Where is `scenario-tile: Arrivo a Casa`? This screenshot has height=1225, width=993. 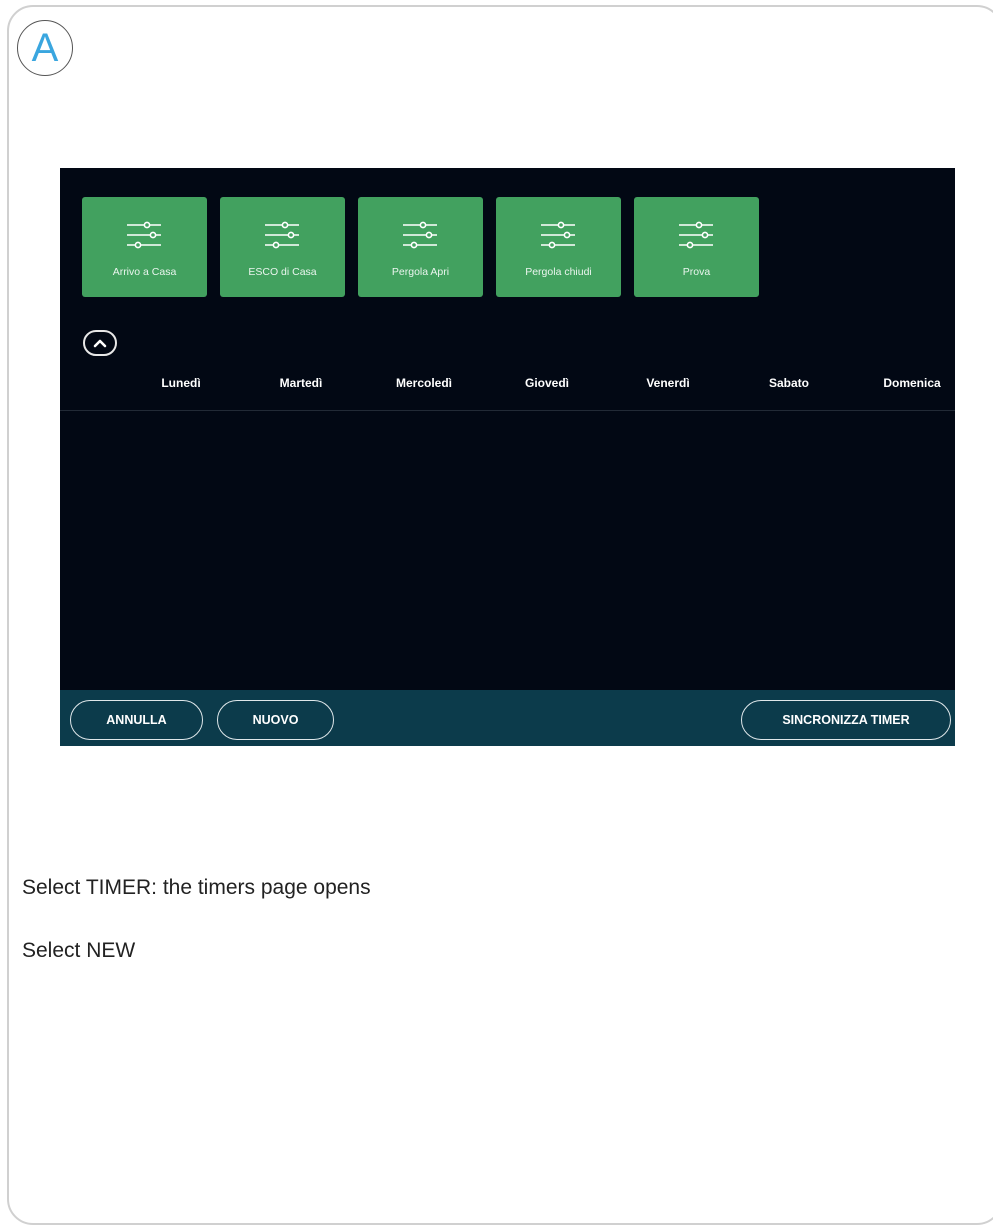
scenario-tile: Arrivo a Casa is located at coordinates (144, 247).